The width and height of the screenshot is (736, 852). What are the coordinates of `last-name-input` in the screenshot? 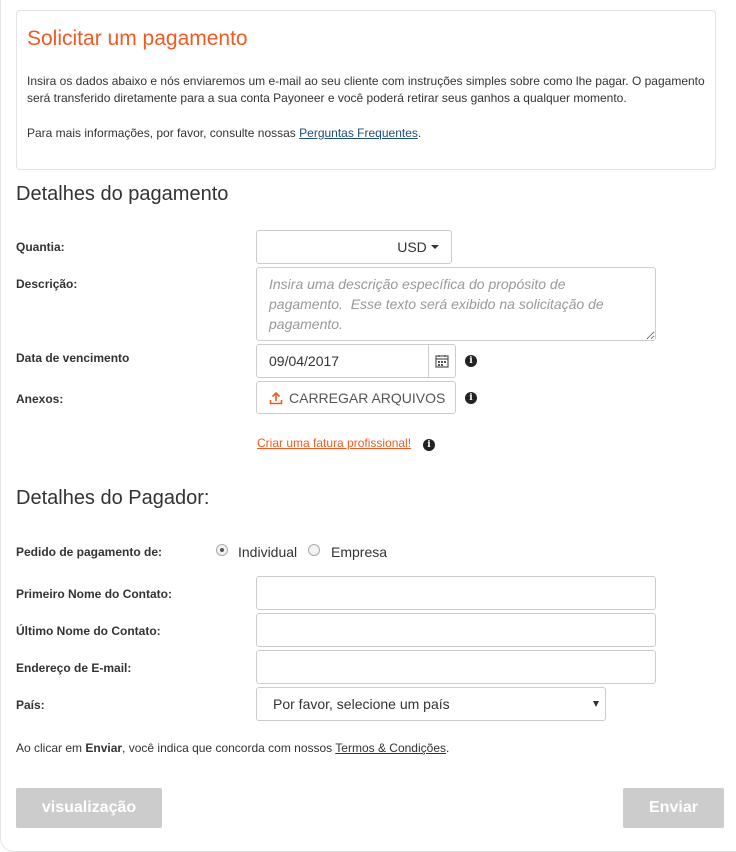 It's located at (456, 630).